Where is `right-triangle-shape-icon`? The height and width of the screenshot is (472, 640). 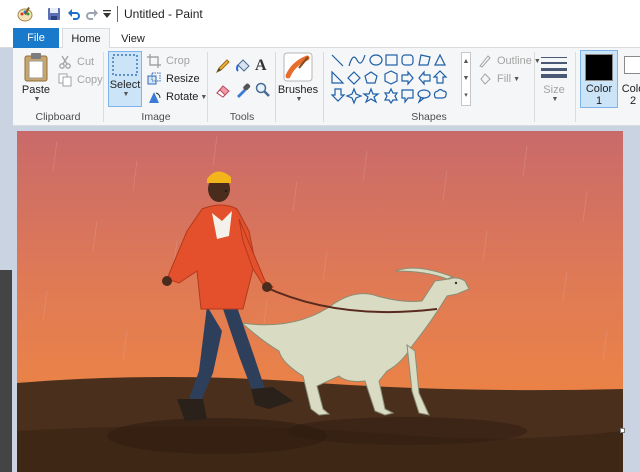
right-triangle-shape-icon is located at coordinates (338, 77).